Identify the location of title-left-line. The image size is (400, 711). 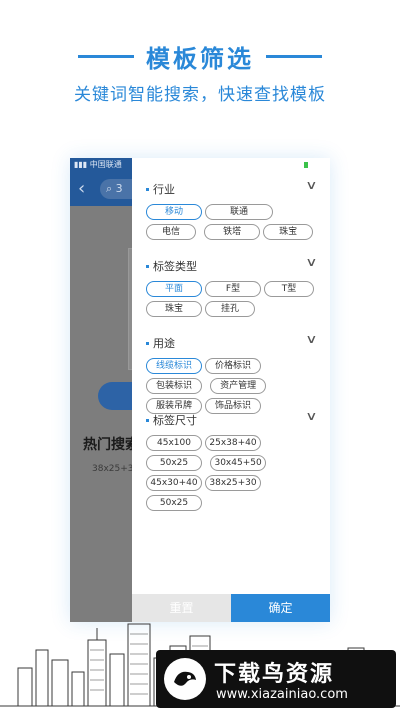
(106, 56).